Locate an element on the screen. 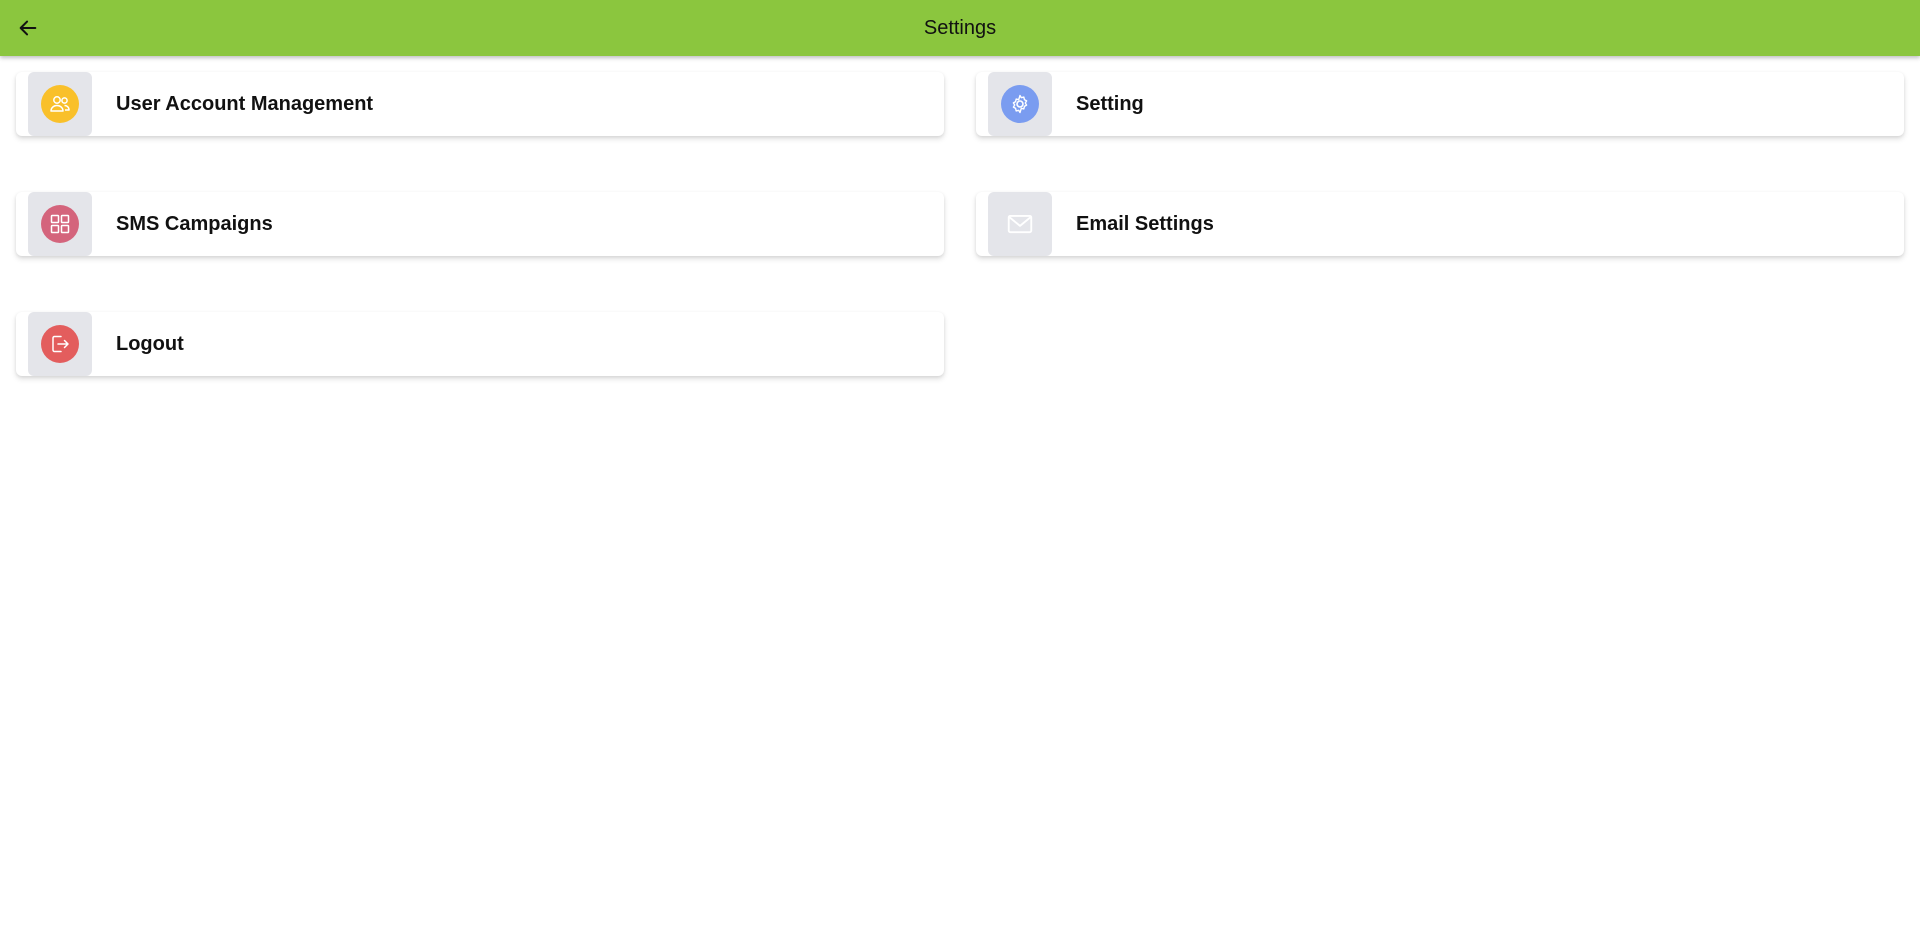  card-setting: Setting is located at coordinates (1440, 104).